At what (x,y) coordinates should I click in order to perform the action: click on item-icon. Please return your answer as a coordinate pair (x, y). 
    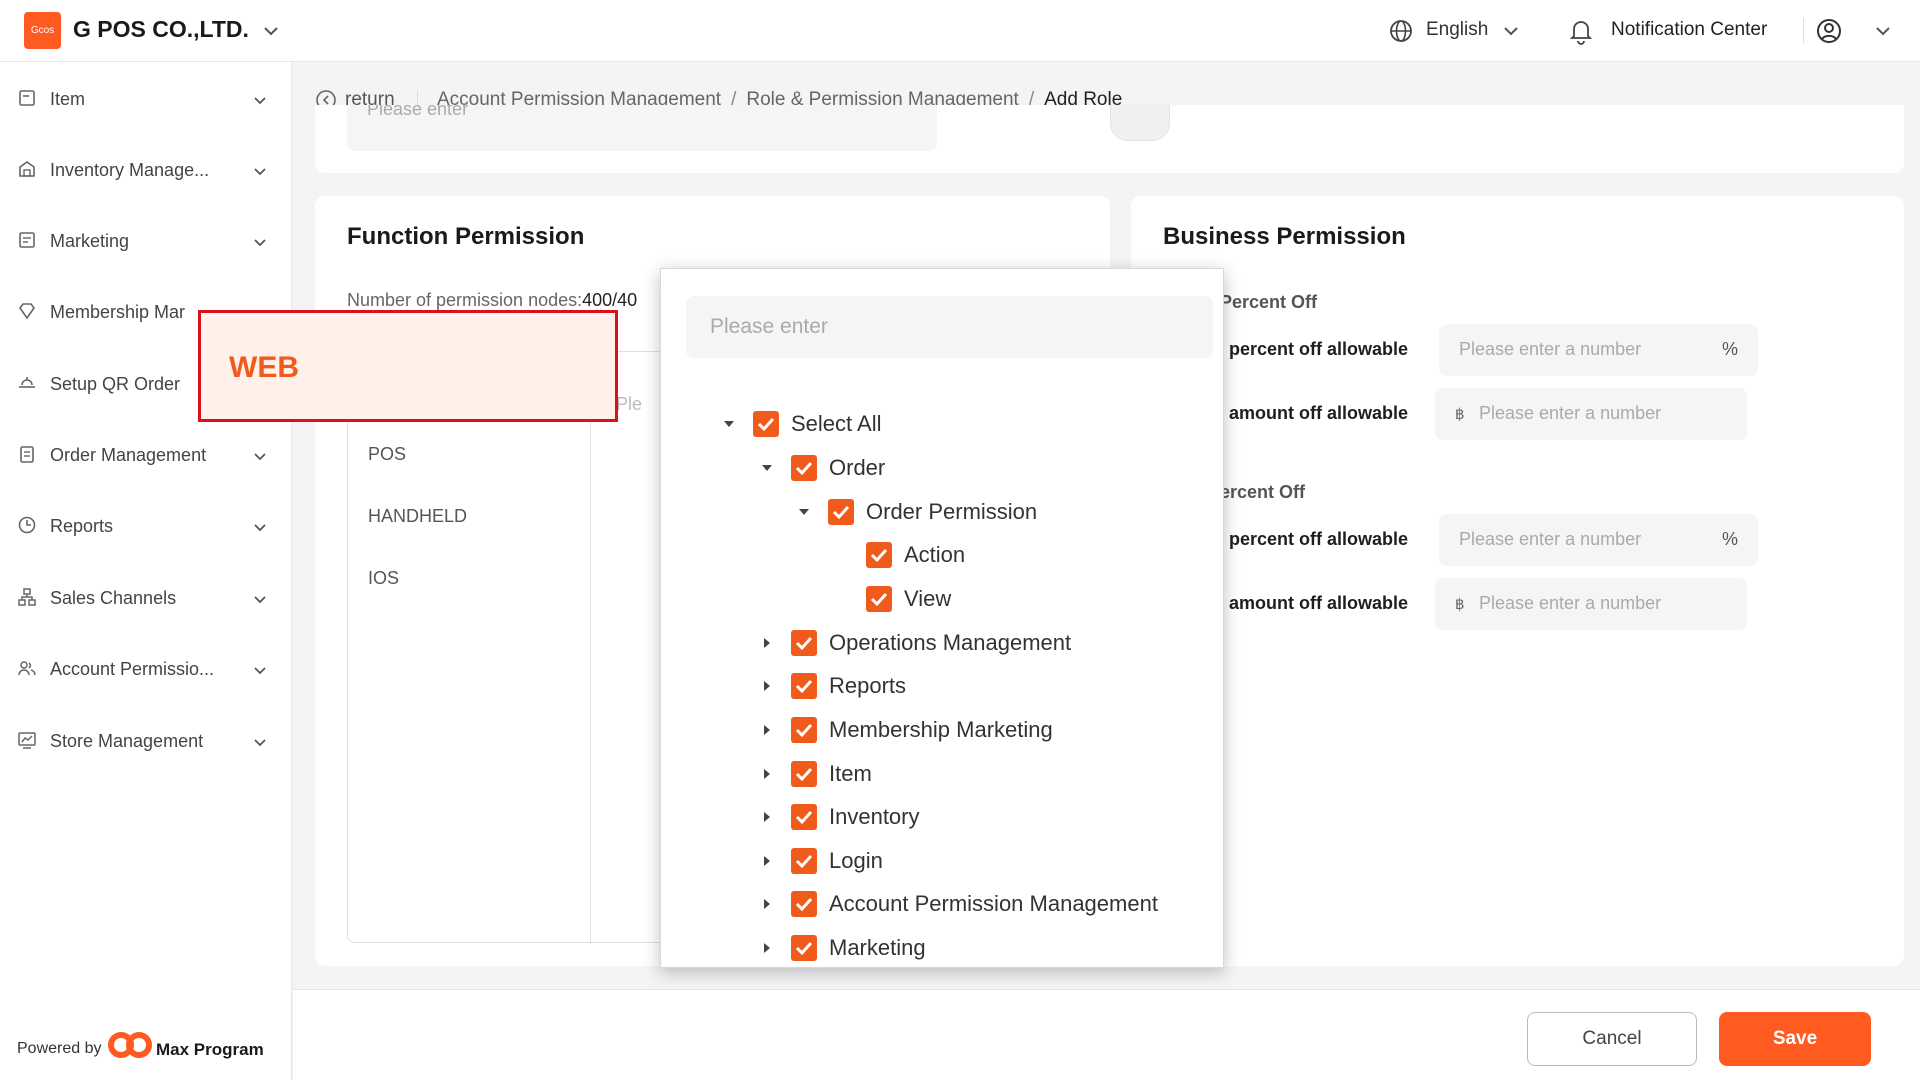
    Looking at the image, I should click on (27, 98).